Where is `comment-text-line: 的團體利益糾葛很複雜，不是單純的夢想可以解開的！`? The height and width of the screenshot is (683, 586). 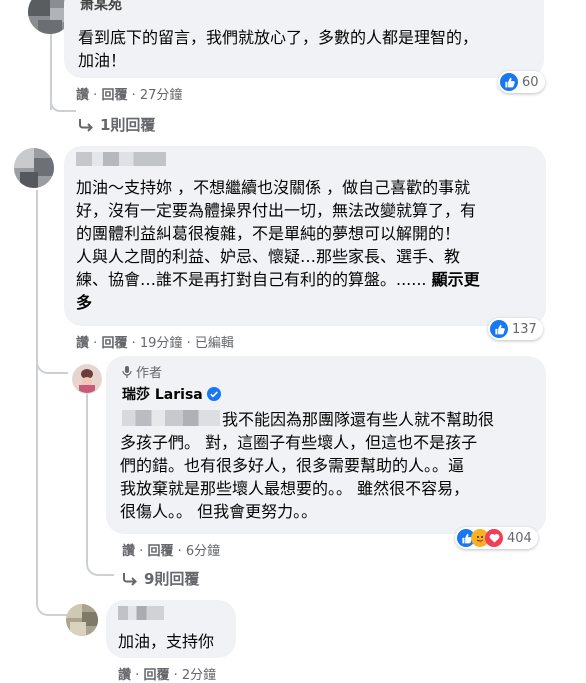 comment-text-line: 的團體利益糾葛很複雜，不是單純的夢想可以解開的！ is located at coordinates (268, 233).